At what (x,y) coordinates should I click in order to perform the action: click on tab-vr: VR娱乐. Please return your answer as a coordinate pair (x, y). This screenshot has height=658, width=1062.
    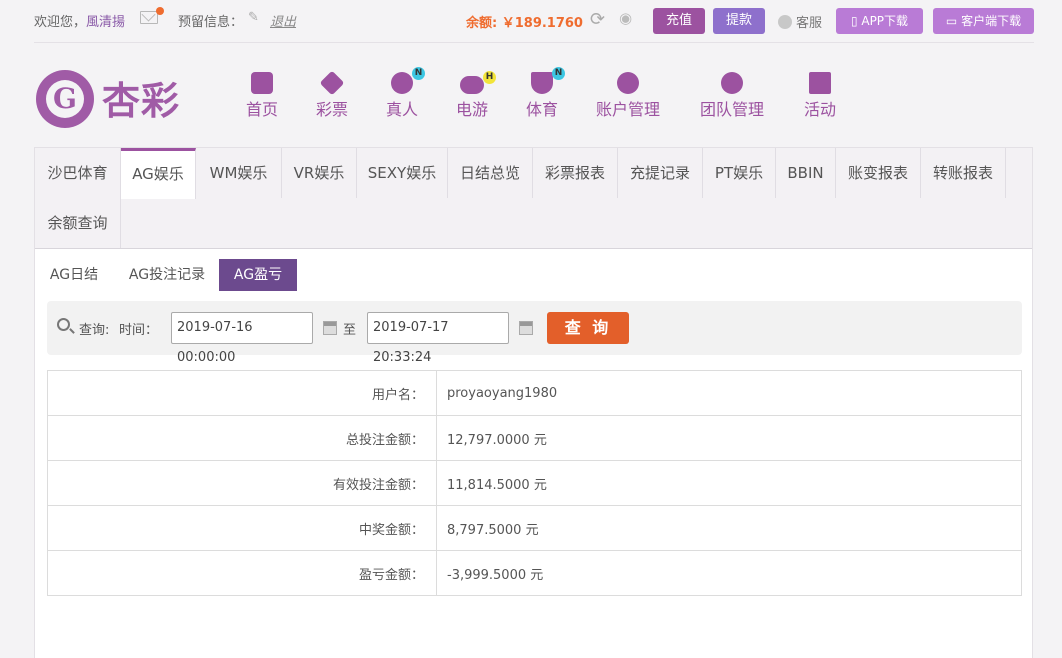
    Looking at the image, I should click on (319, 173).